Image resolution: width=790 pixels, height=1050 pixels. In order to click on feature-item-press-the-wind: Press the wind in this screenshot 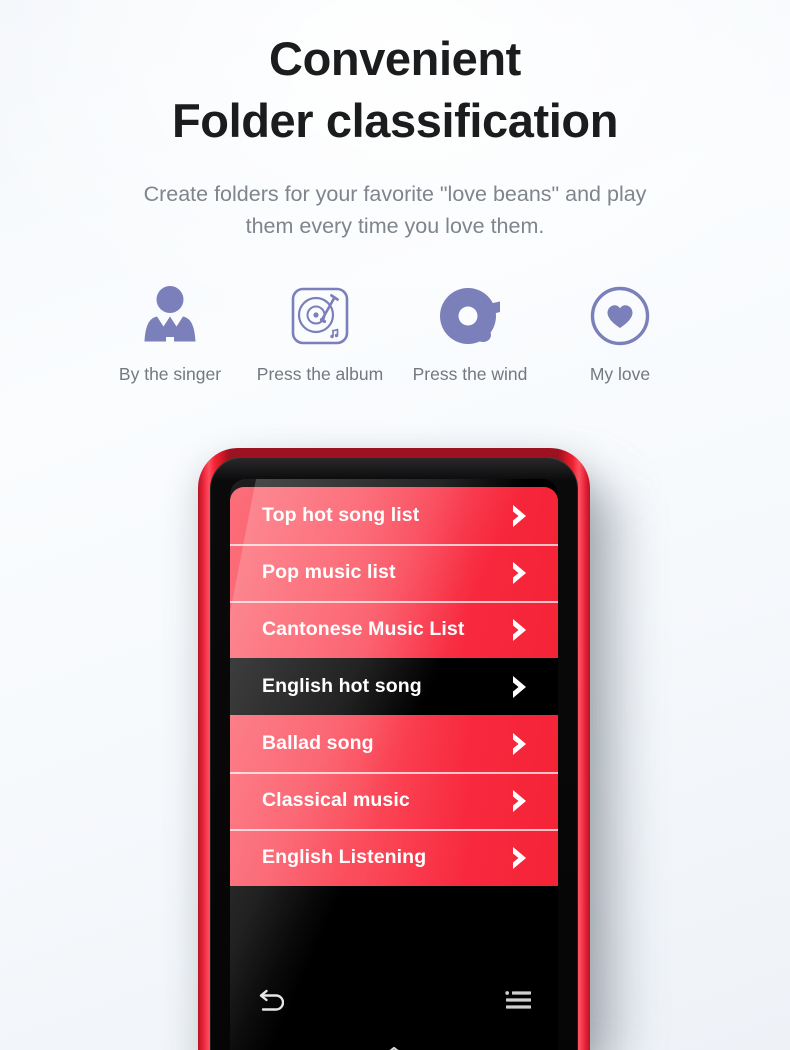, I will do `click(470, 333)`.